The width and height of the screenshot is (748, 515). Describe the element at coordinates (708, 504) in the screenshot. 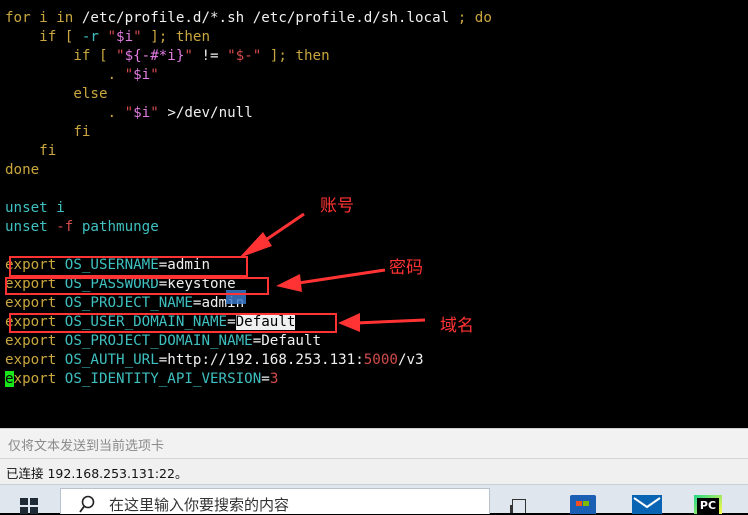

I see `pycharm-icon: PC` at that location.